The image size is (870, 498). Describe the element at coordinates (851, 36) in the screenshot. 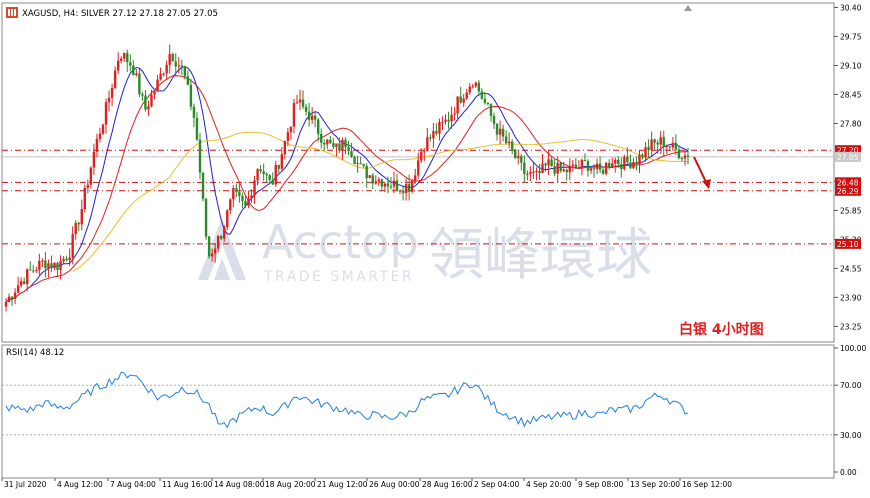

I see `price-tick-label: 29.75` at that location.